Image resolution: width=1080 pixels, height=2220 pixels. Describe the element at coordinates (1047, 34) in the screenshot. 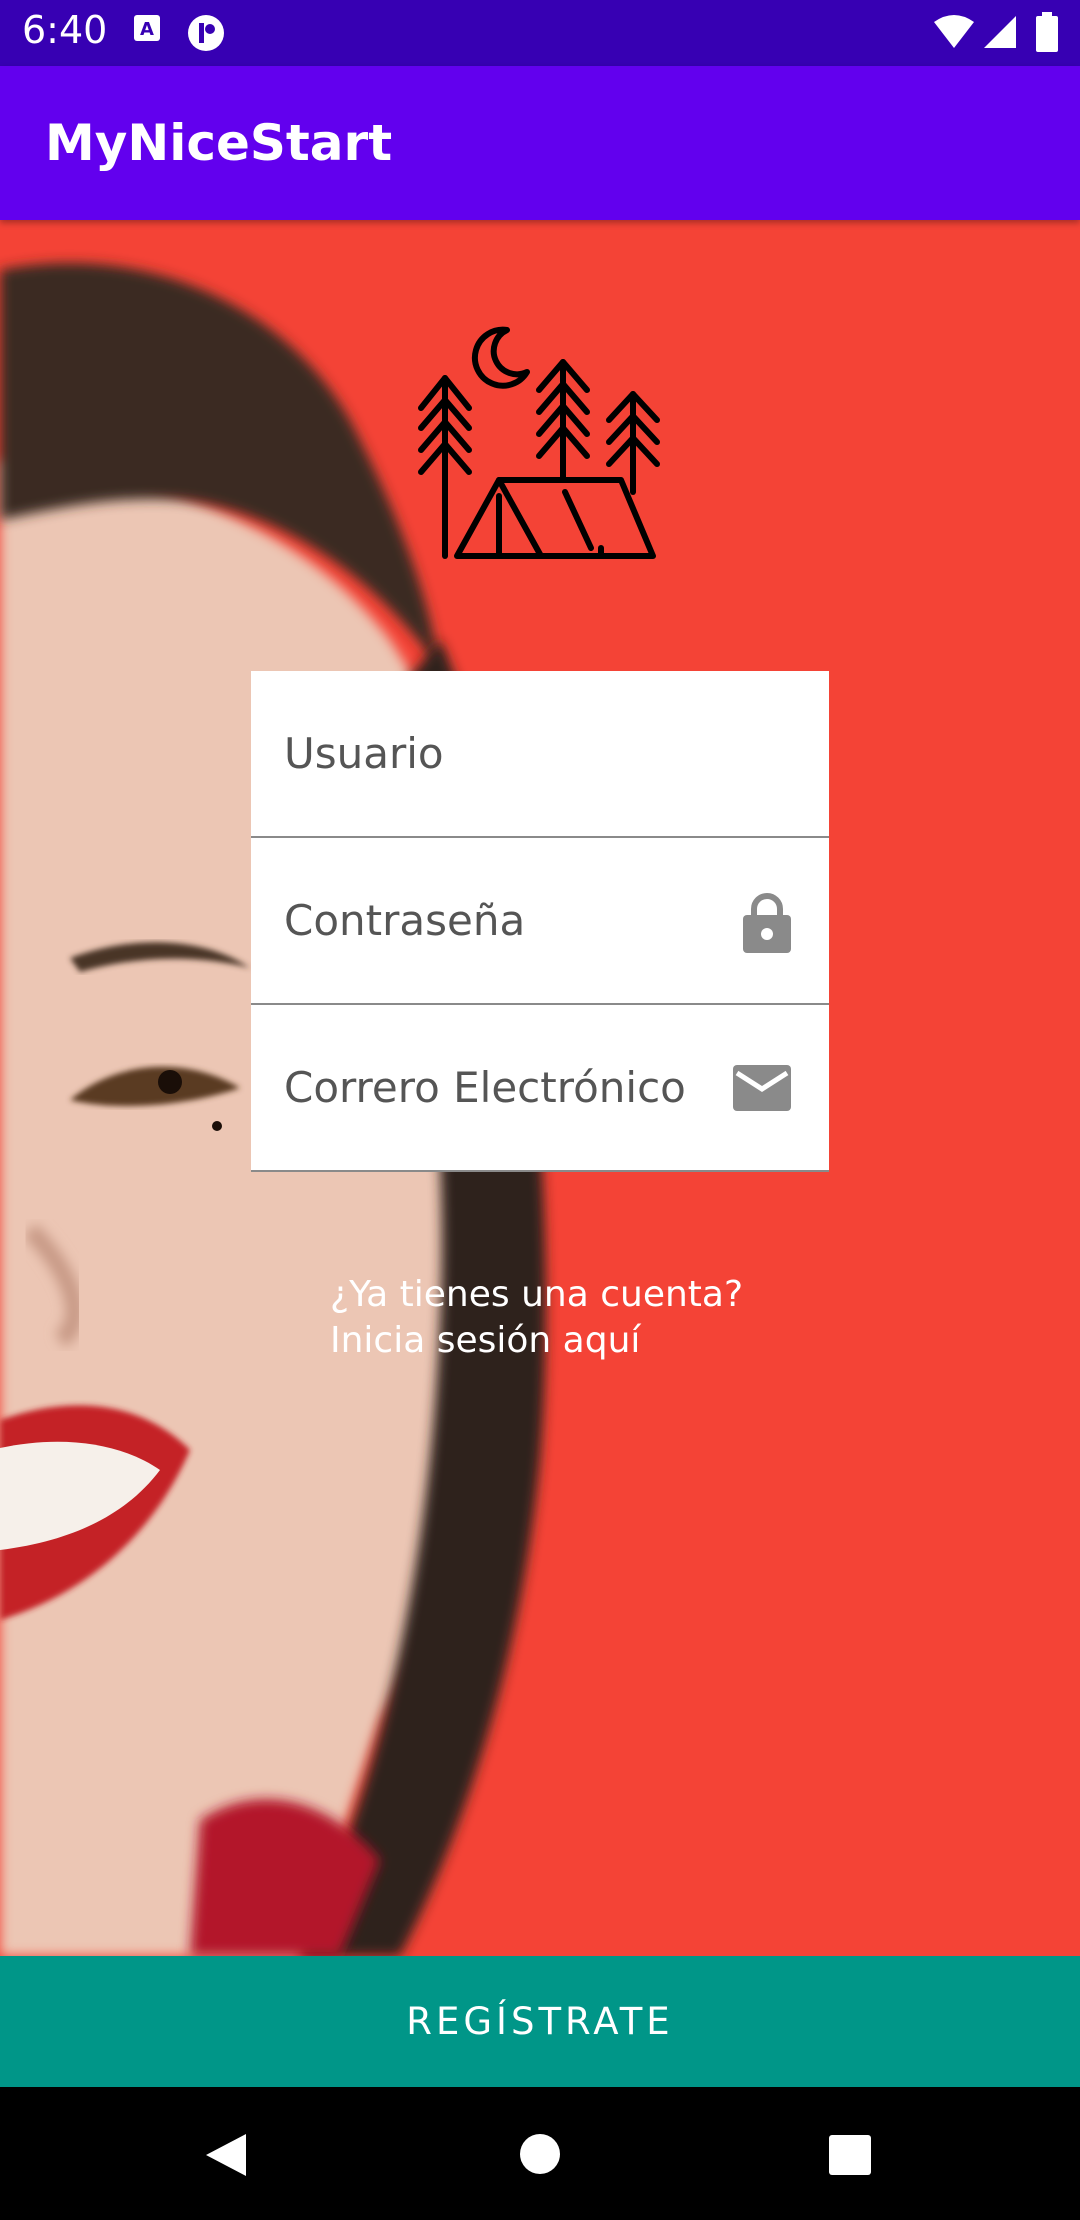

I see `battery-icon` at that location.